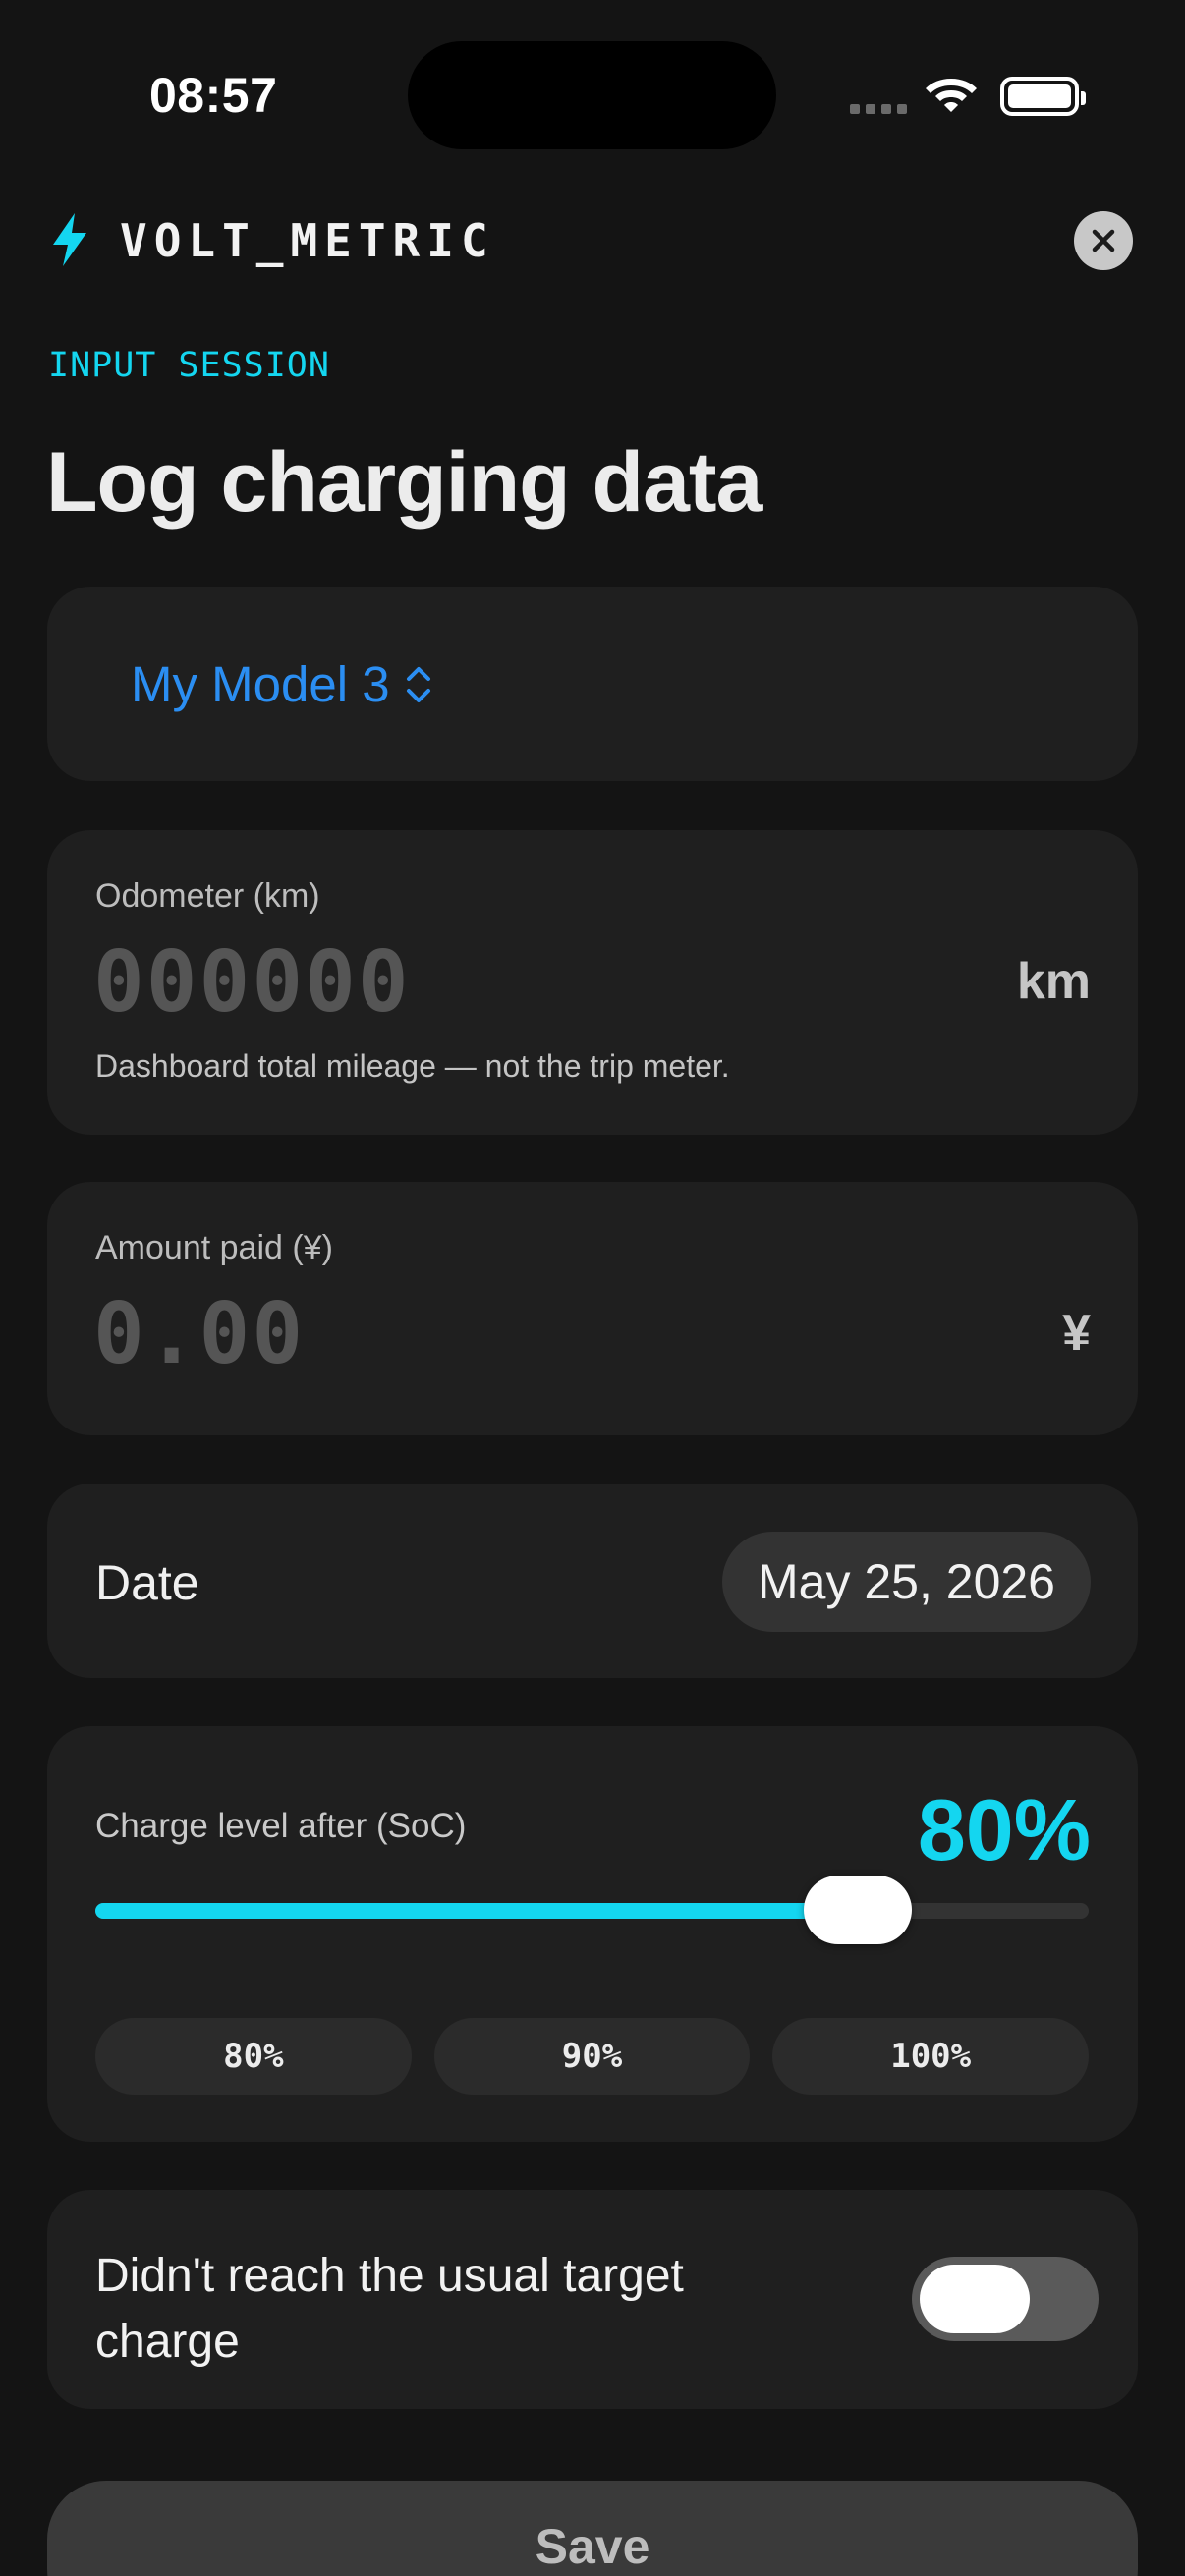 The width and height of the screenshot is (1185, 2576). I want to click on odometer-input, so click(486, 982).